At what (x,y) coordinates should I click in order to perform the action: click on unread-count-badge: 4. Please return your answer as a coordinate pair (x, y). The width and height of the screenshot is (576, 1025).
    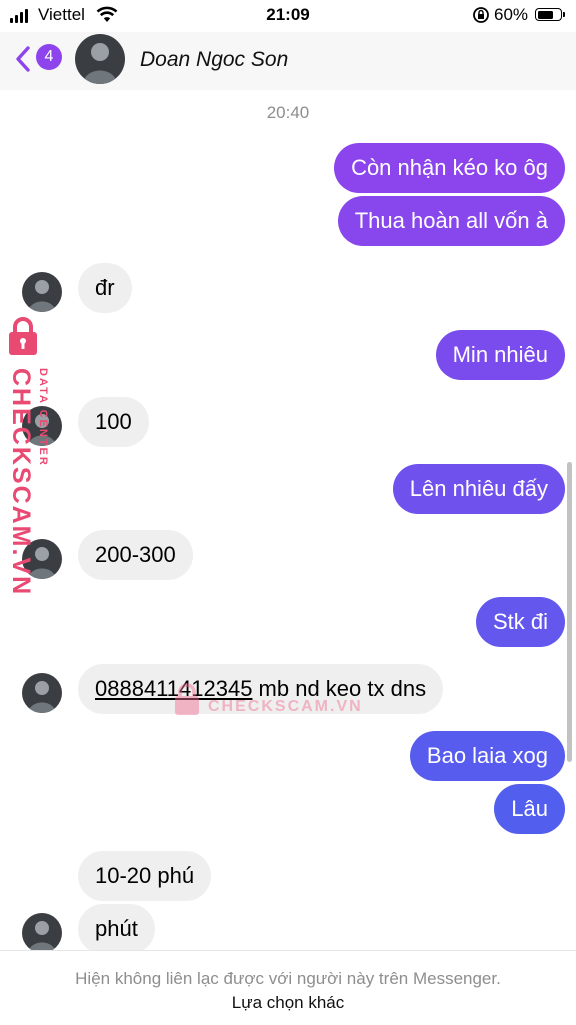
    Looking at the image, I should click on (49, 57).